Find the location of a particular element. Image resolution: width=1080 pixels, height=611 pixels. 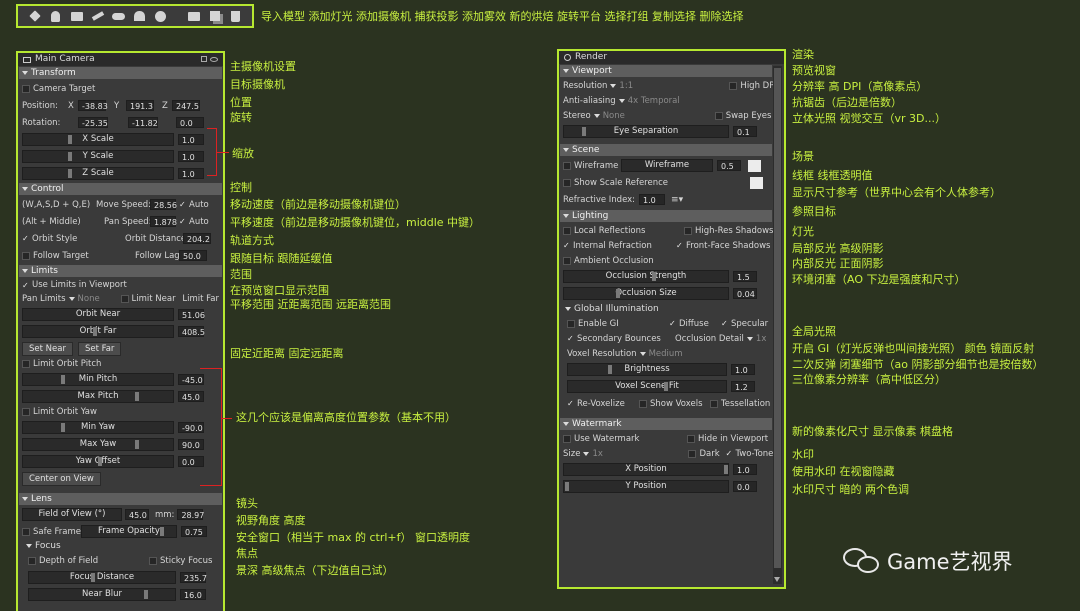

xpos-field: 1.0 is located at coordinates (745, 469).